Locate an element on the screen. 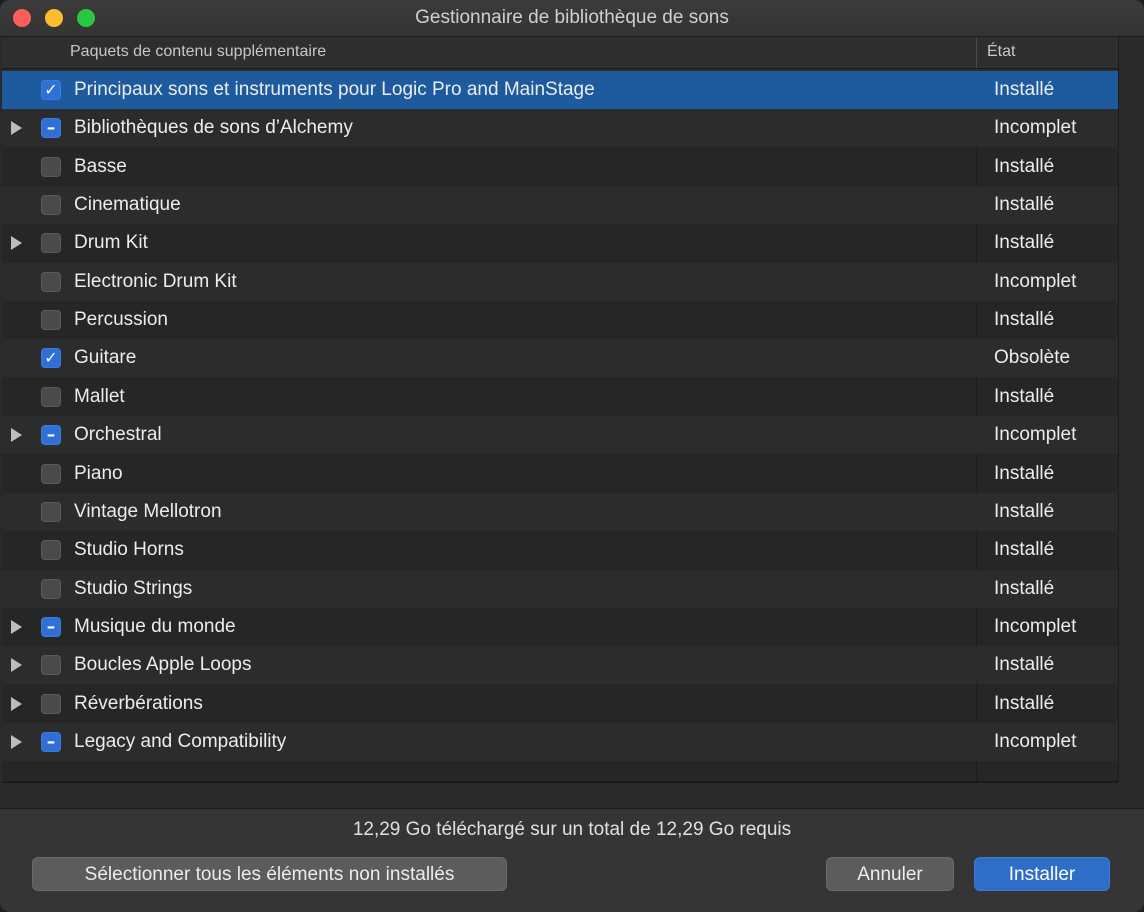 The image size is (1144, 912). package-name: Basse is located at coordinates (100, 166).